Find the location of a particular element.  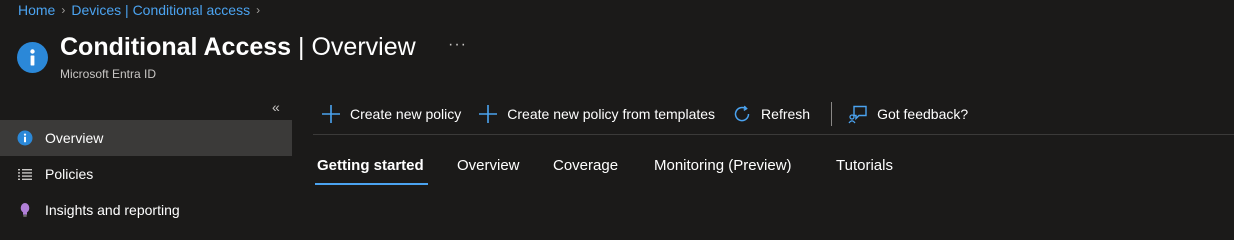

create-new-policy-label: Create new policy is located at coordinates (406, 114).